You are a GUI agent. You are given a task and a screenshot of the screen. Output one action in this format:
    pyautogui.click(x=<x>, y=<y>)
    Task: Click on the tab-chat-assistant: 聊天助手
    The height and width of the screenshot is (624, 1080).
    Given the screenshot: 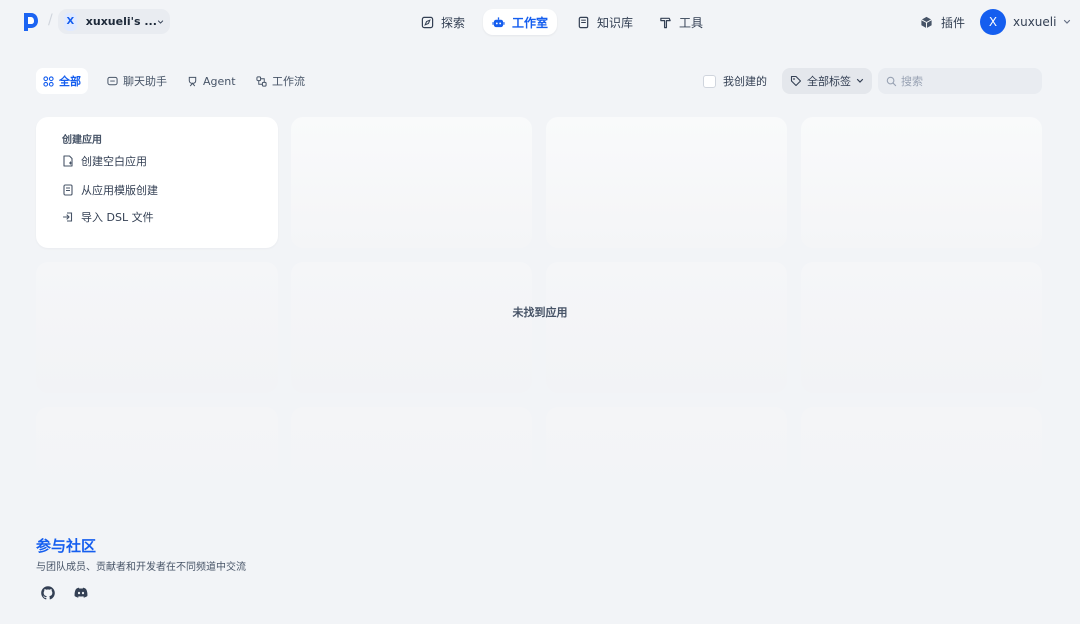 What is the action you would take?
    pyautogui.click(x=137, y=81)
    